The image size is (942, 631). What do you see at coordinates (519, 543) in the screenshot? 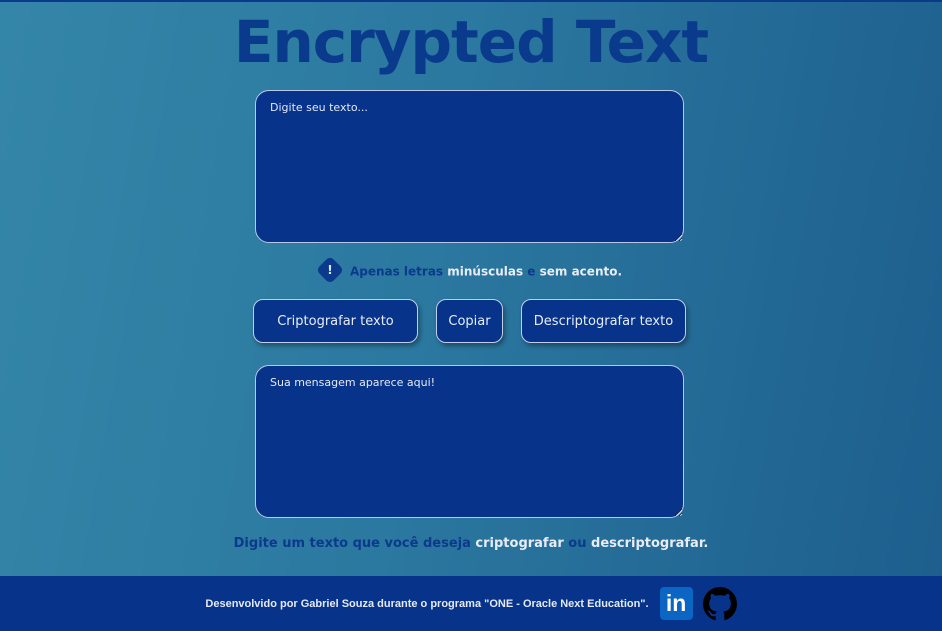
I see `tip-text-2: criptografar` at bounding box center [519, 543].